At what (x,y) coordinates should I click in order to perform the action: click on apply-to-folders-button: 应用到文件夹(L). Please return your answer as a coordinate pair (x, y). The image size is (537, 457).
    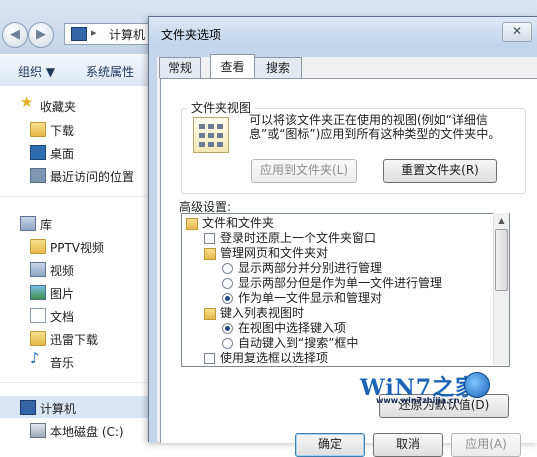
    Looking at the image, I should click on (304, 171).